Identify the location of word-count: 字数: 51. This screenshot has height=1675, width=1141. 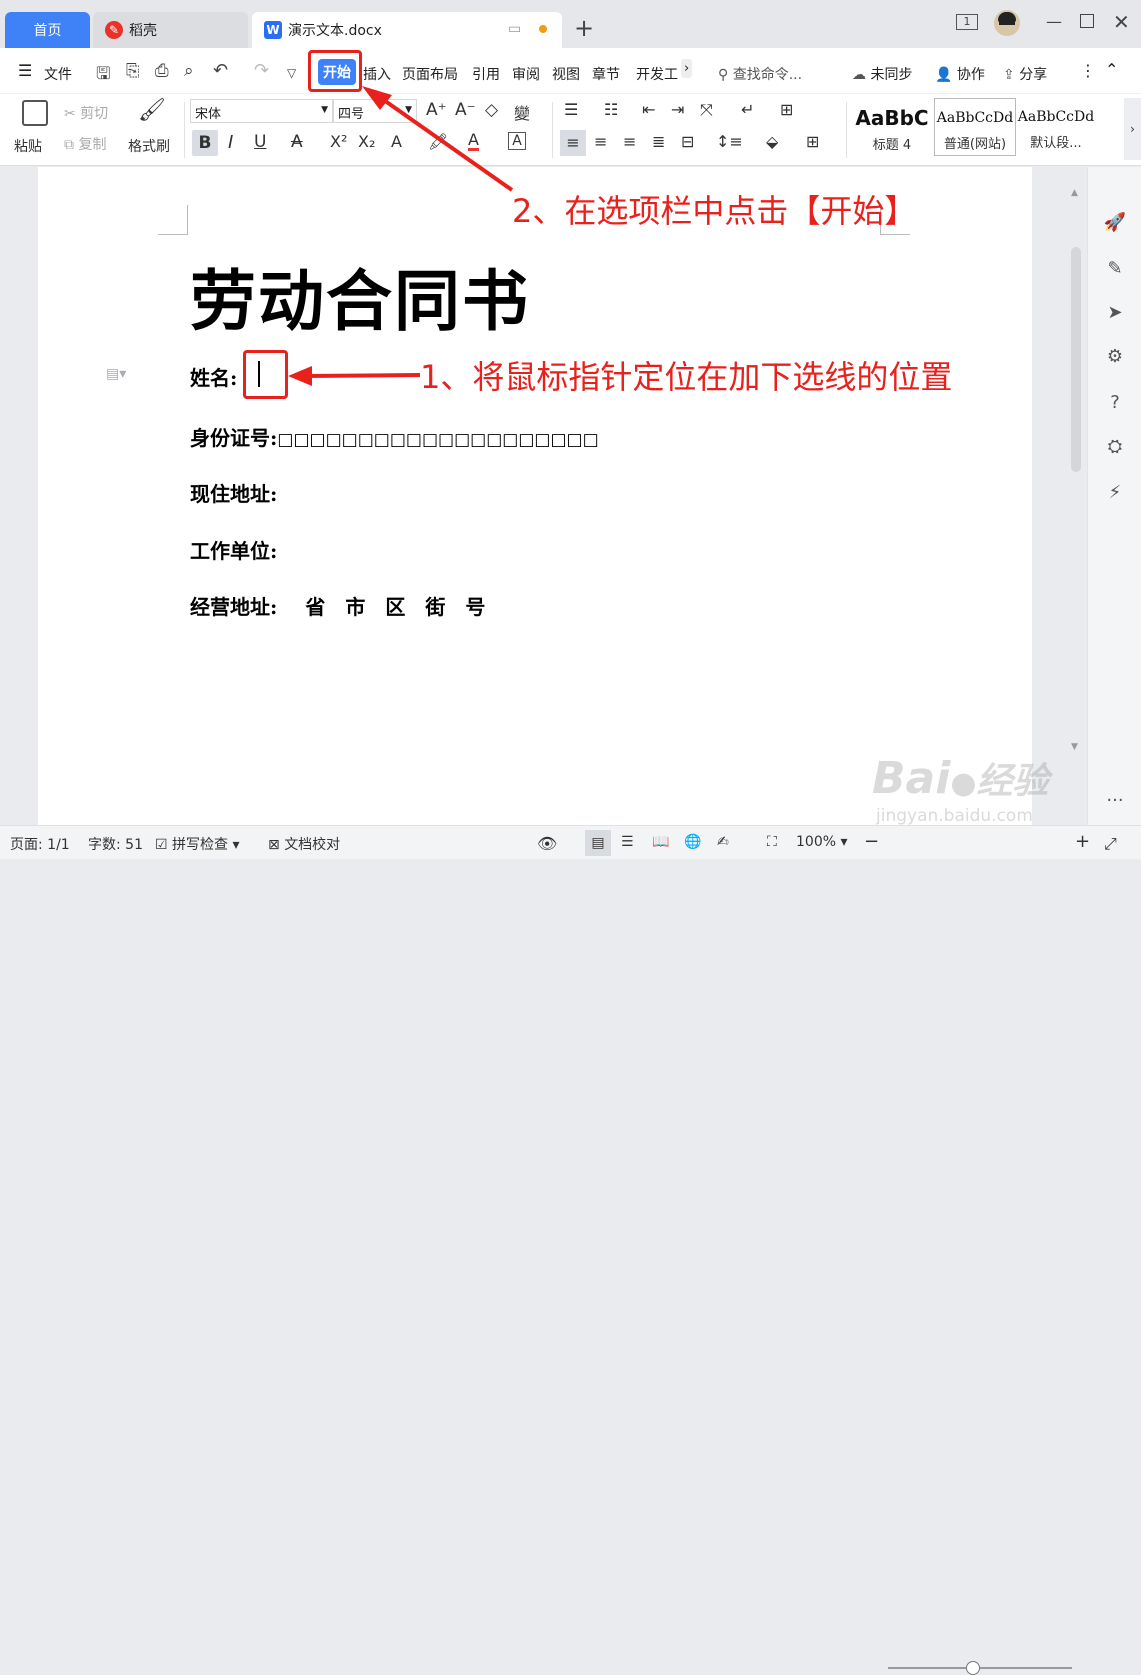
(115, 844).